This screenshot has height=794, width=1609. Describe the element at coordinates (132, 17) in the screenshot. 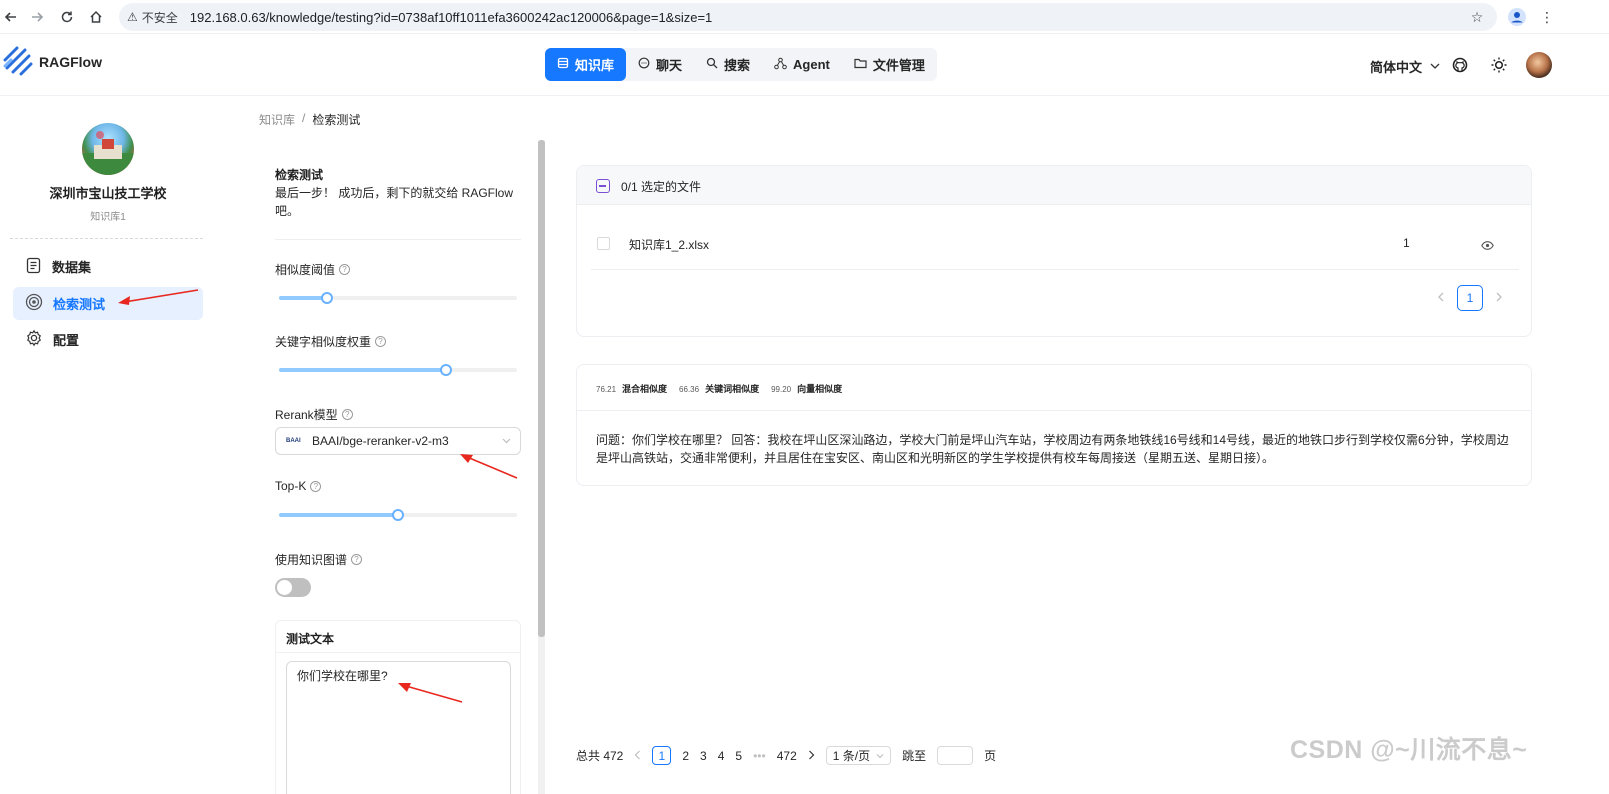

I see `warning-icon: ⚠` at that location.